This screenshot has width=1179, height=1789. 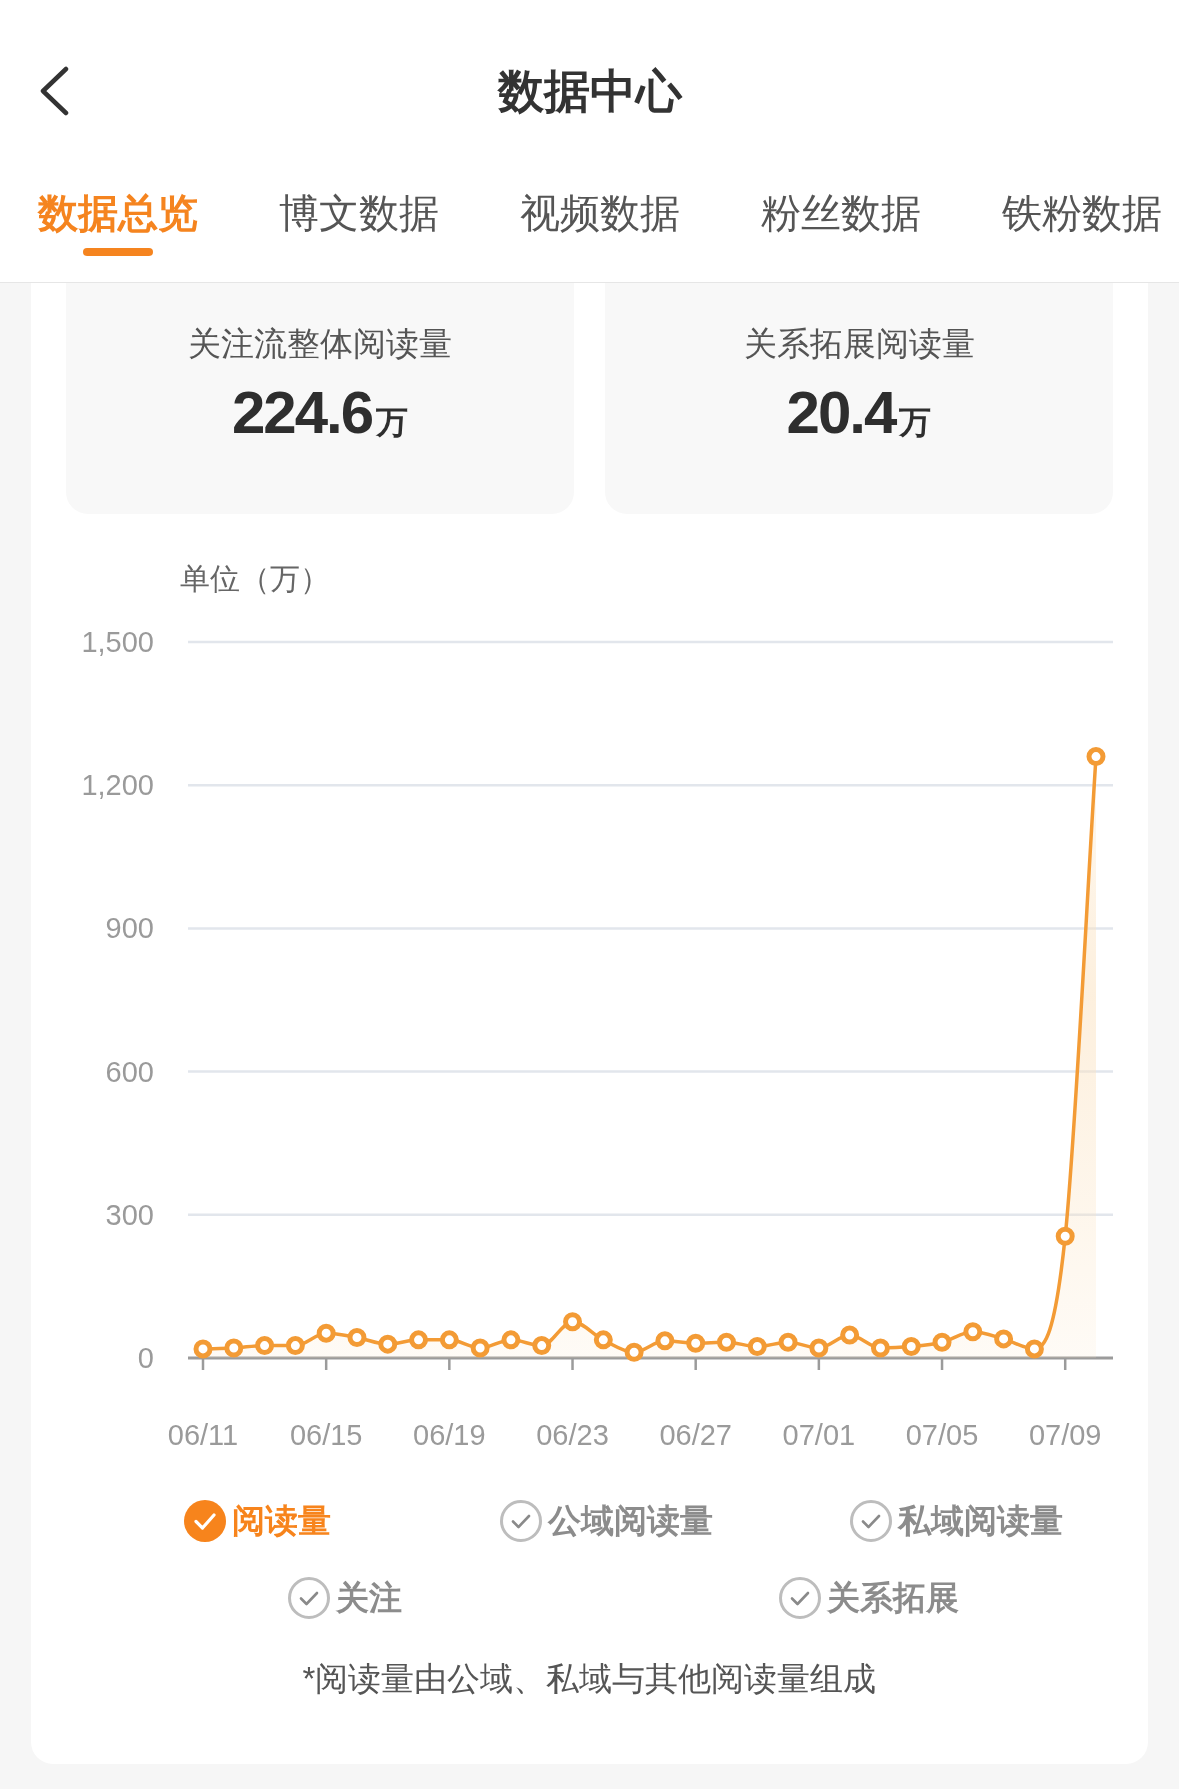 What do you see at coordinates (345, 1598) in the screenshot?
I see `legend-toggle: 关注` at bounding box center [345, 1598].